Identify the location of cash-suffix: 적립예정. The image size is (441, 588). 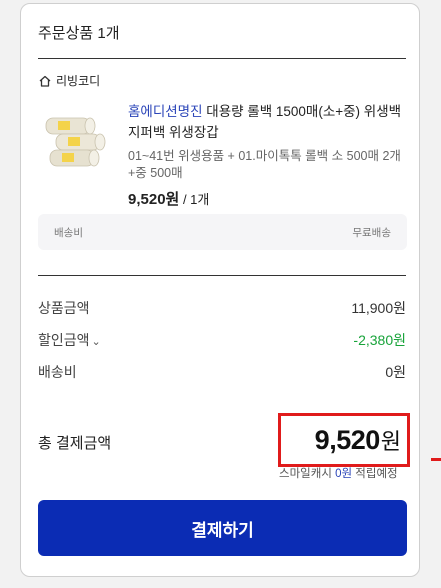
(375, 474).